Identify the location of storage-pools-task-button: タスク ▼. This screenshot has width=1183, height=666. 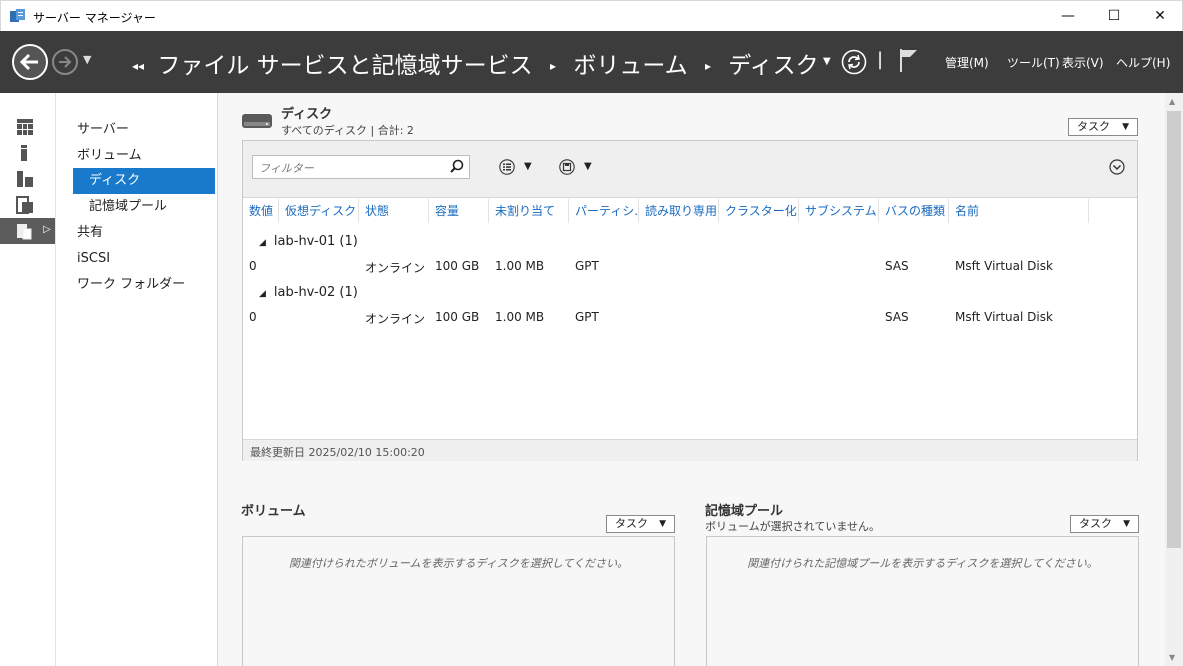
(1104, 524).